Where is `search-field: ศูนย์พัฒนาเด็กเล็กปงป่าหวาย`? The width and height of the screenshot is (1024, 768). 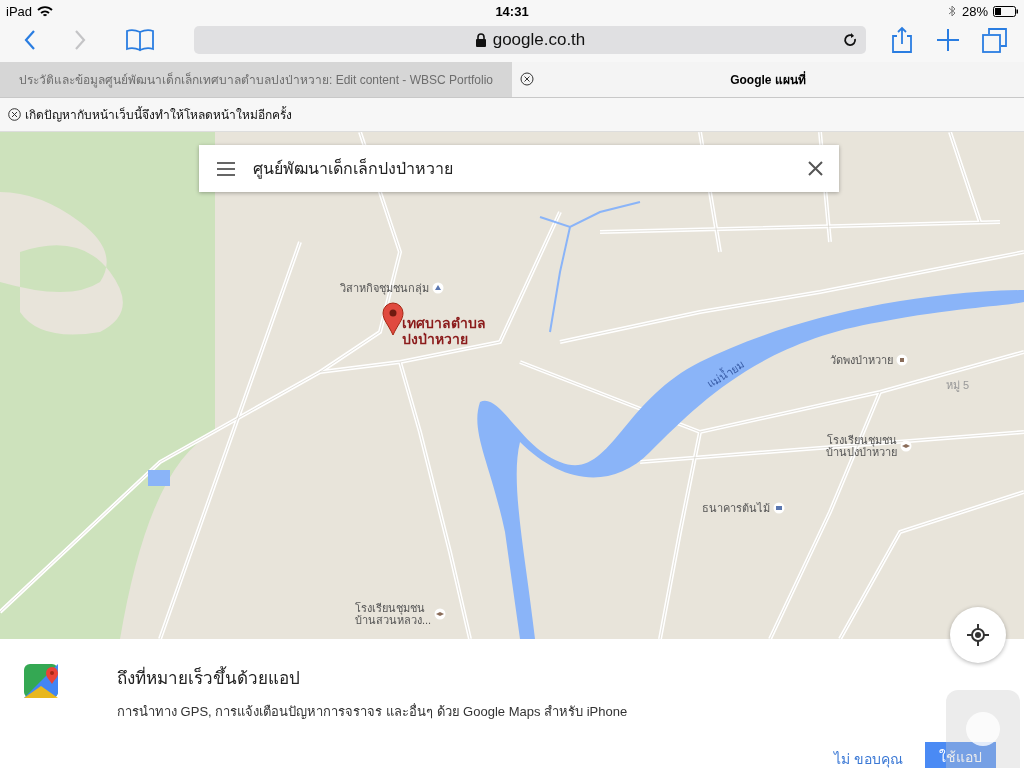
search-field: ศูนย์พัฒนาเด็กเล็กปงป่าหวาย is located at coordinates (519, 168).